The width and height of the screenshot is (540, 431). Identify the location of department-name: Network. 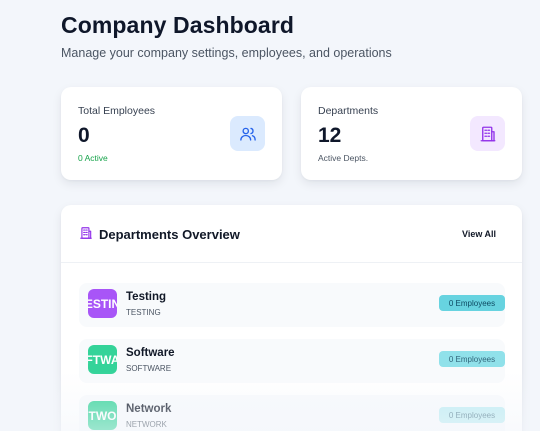
(149, 409).